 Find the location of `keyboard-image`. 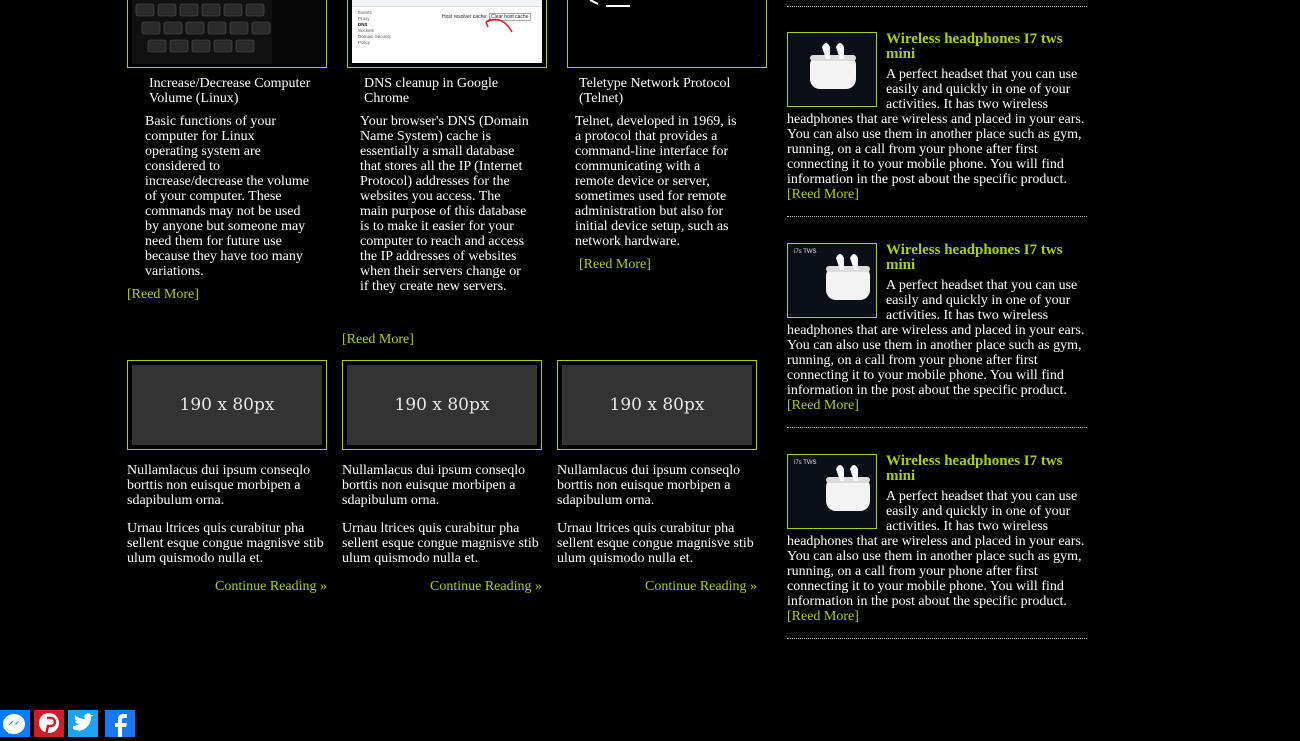

keyboard-image is located at coordinates (228, 32).